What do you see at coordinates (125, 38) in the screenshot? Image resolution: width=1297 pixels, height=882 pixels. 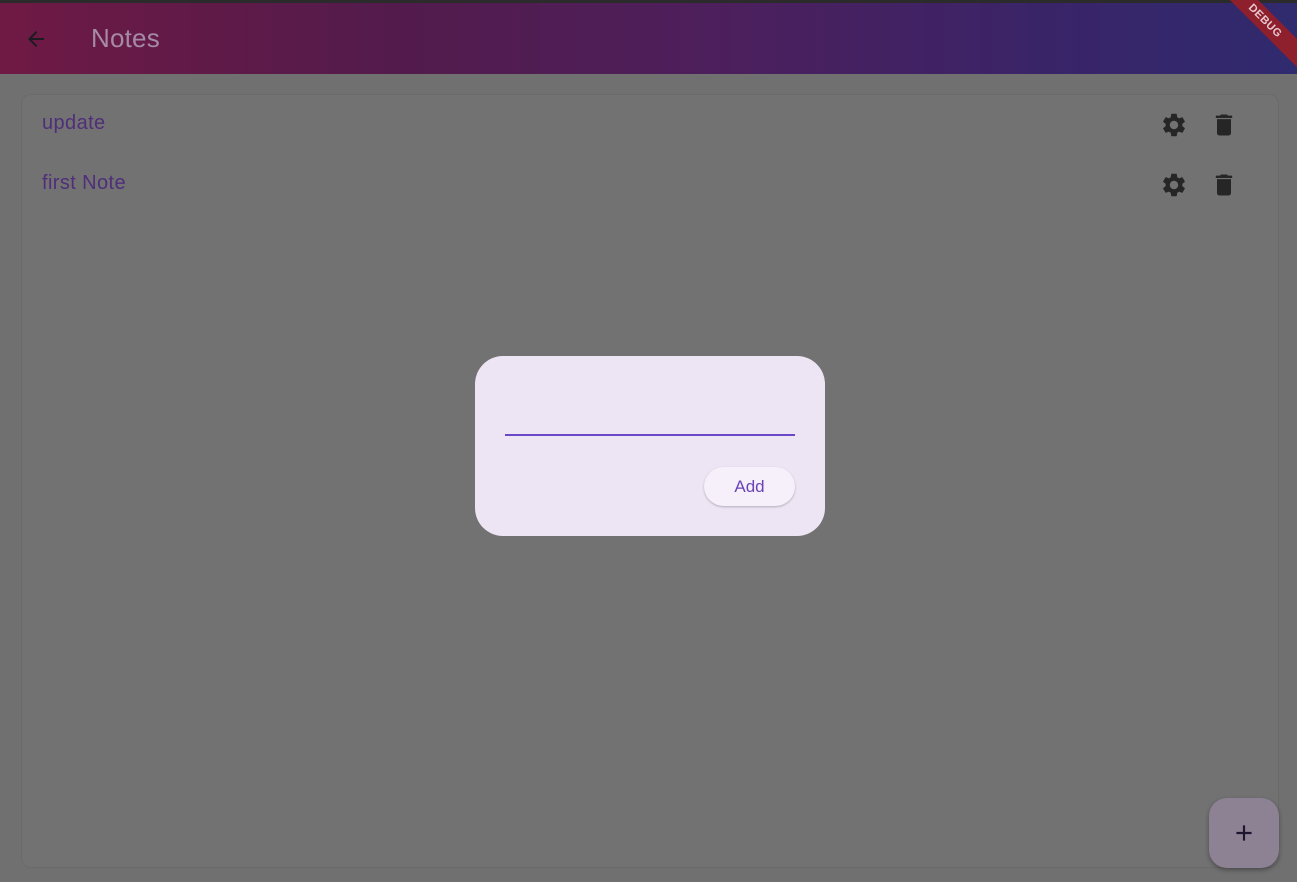 I see `page-title: Notes` at bounding box center [125, 38].